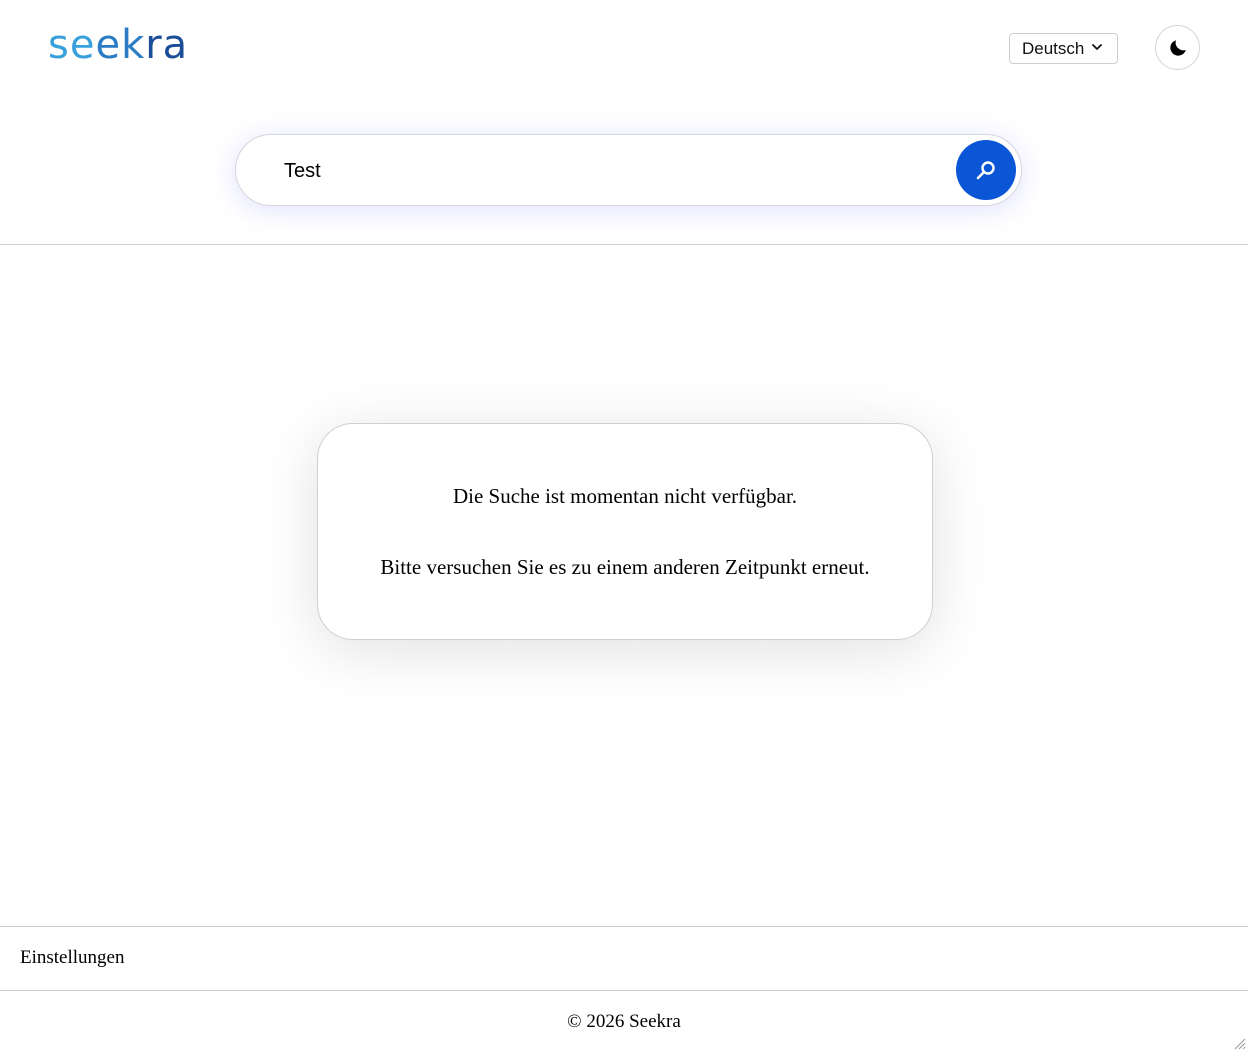  I want to click on moon-icon, so click(1177, 47).